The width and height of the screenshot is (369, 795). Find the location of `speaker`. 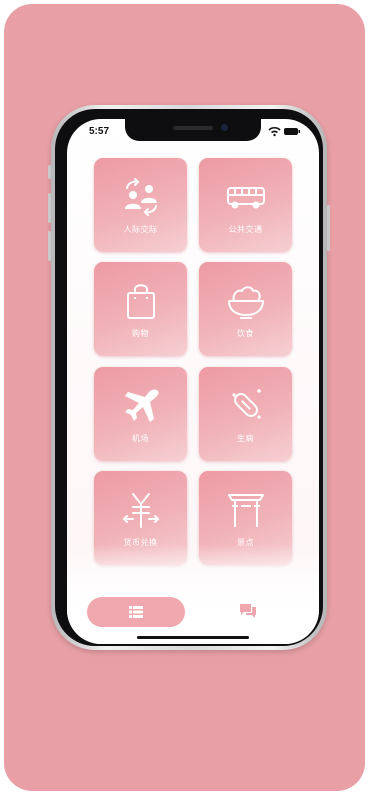

speaker is located at coordinates (193, 128).